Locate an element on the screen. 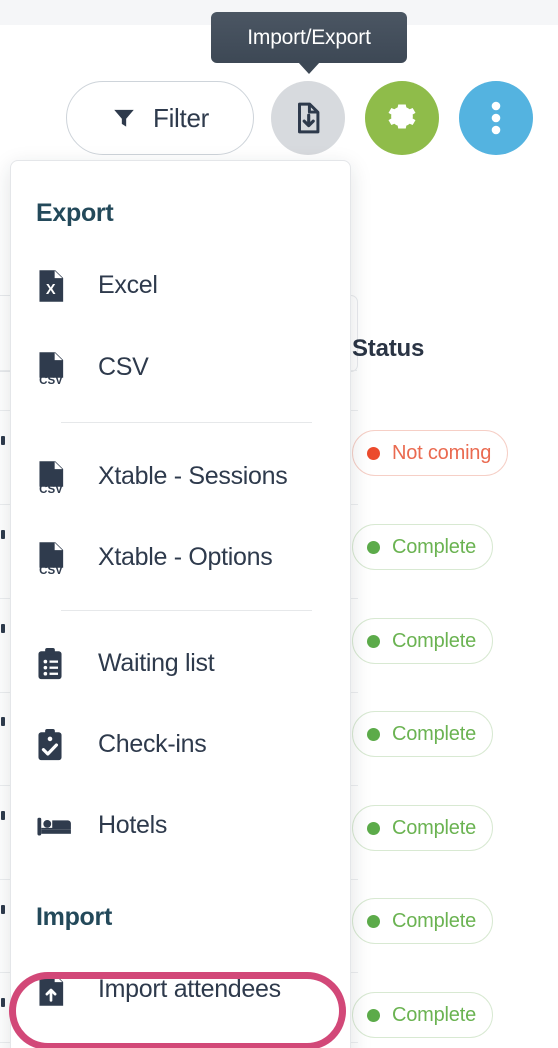 This screenshot has width=558, height=1048. menu-item-import-attendees: Import attendees is located at coordinates (180, 989).